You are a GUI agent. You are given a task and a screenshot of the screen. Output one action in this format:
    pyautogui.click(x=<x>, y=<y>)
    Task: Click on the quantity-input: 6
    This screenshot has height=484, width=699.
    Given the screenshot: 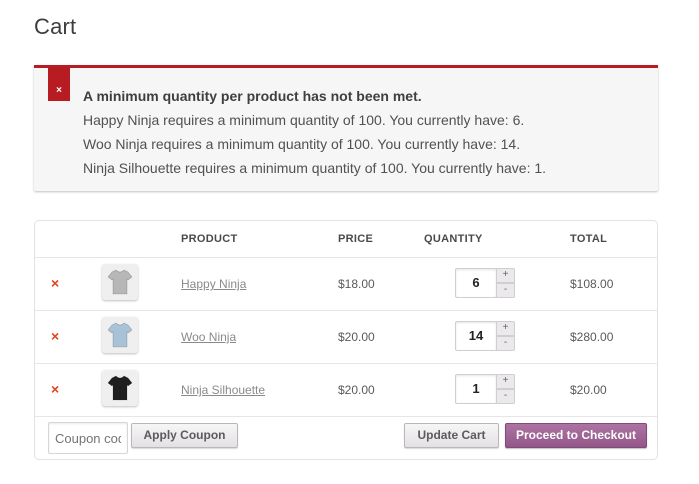 What is the action you would take?
    pyautogui.click(x=476, y=283)
    